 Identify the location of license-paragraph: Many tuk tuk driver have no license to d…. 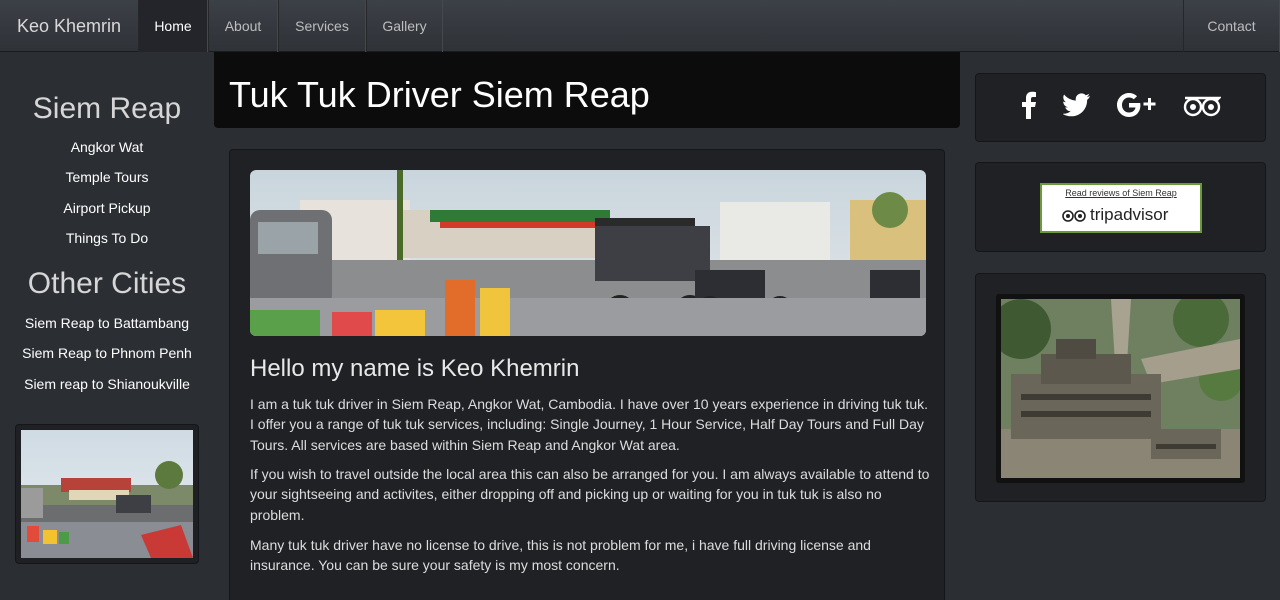
(560, 555).